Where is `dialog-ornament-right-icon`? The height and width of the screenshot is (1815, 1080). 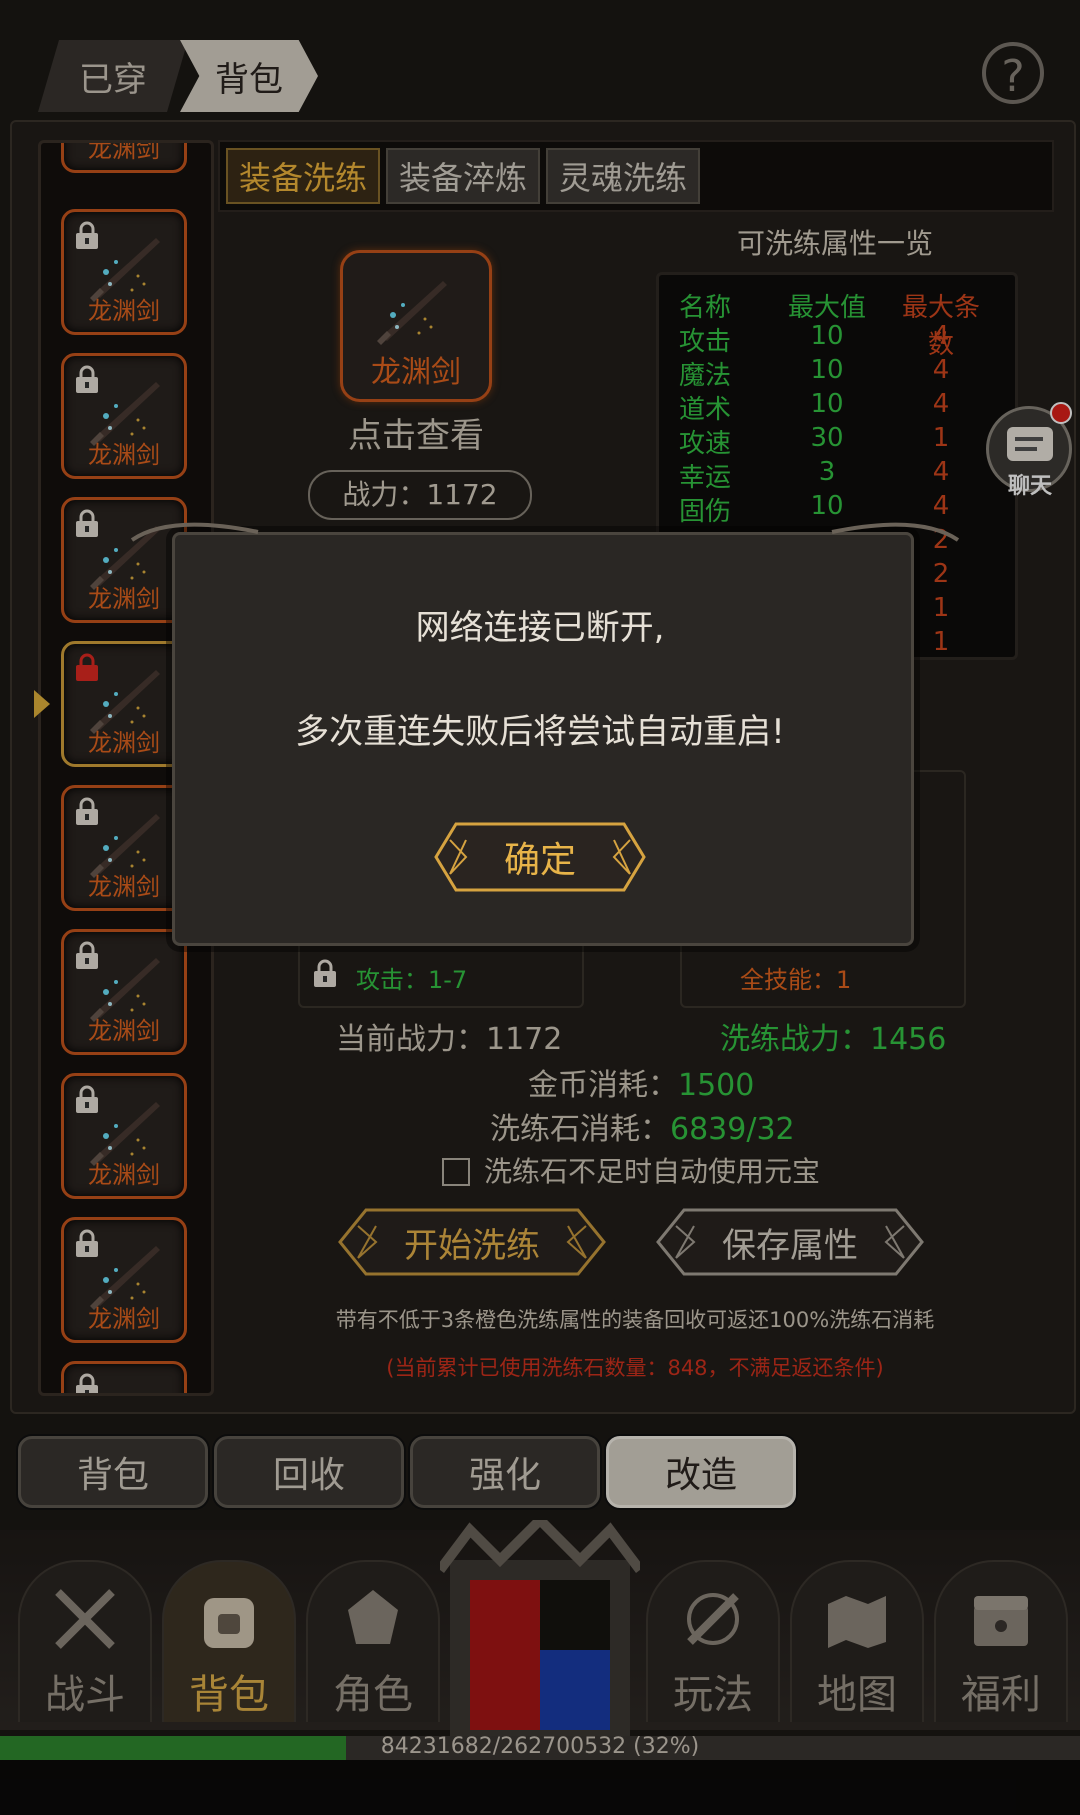 dialog-ornament-right-icon is located at coordinates (895, 532).